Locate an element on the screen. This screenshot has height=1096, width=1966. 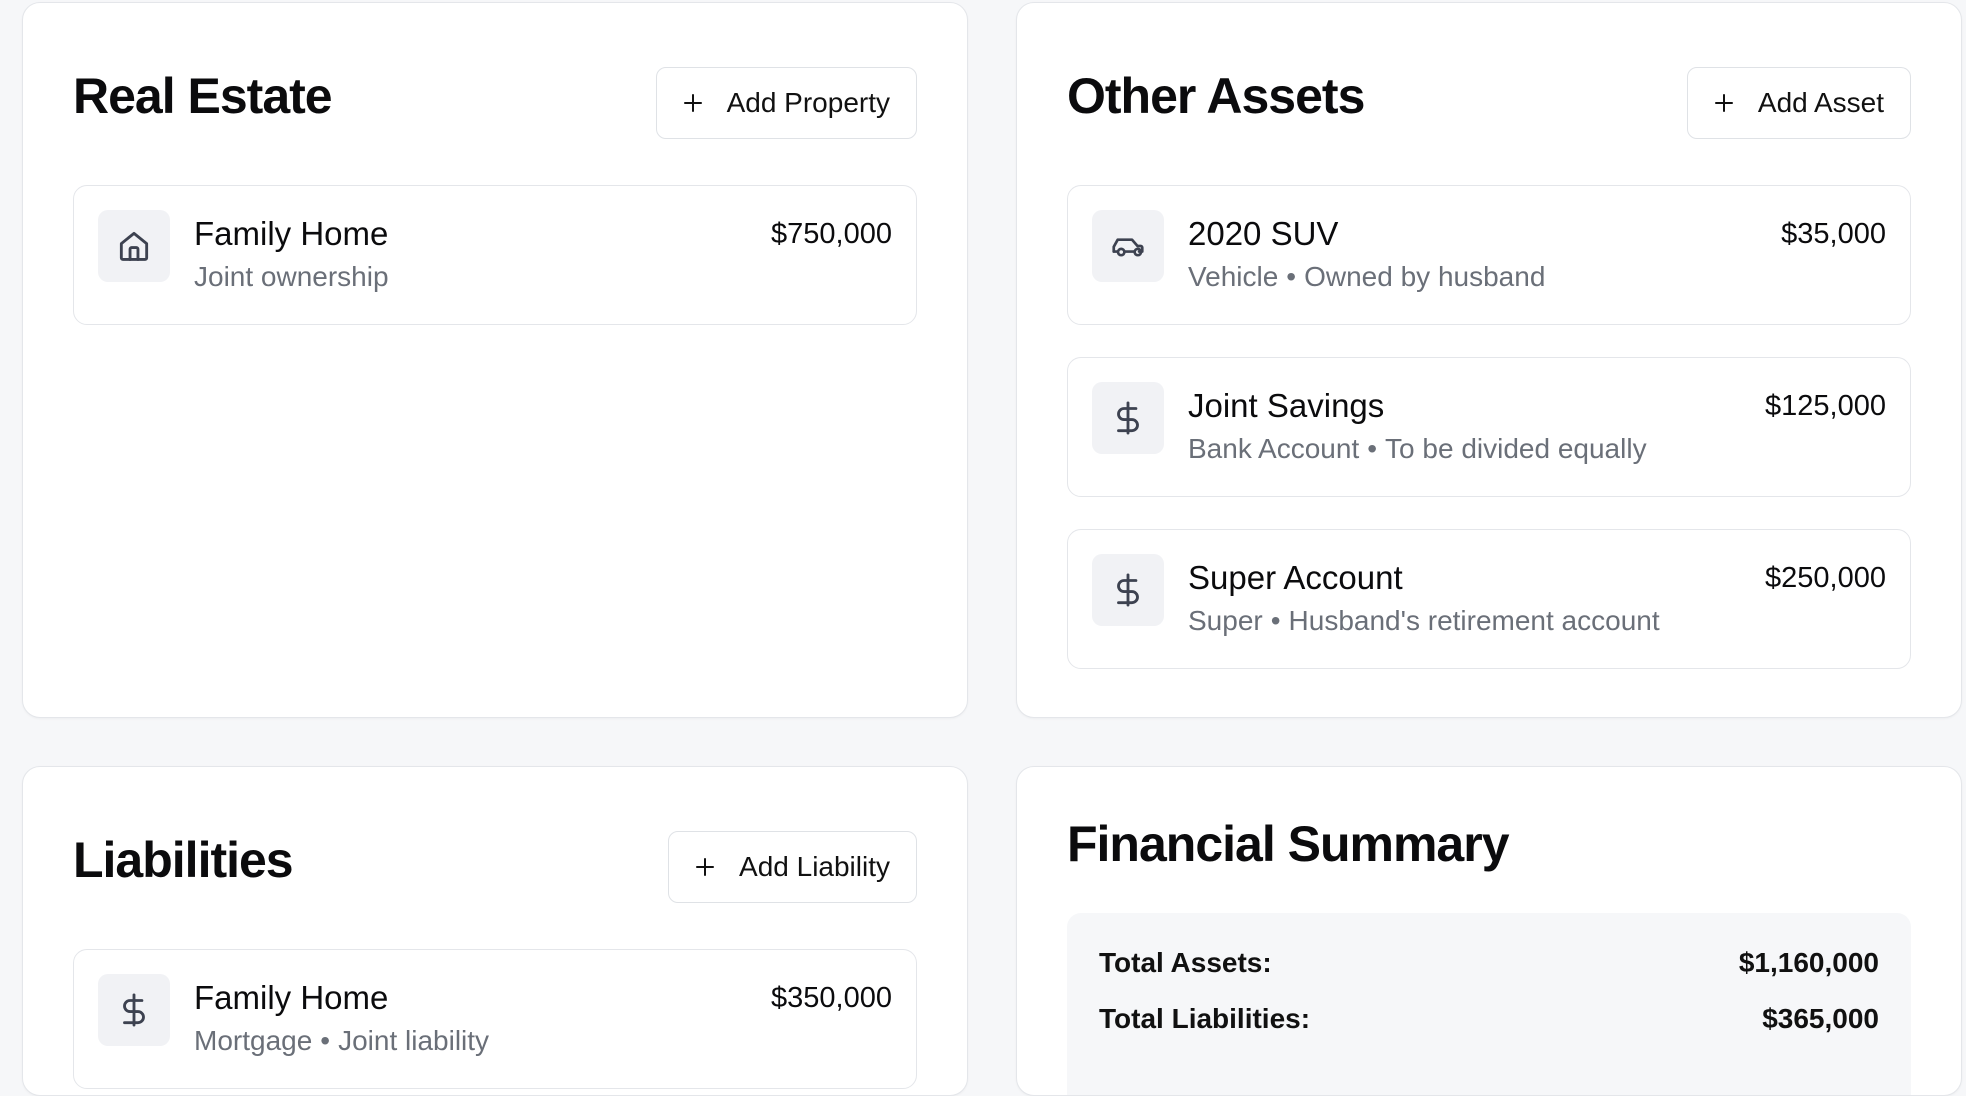
car-icon is located at coordinates (1128, 246).